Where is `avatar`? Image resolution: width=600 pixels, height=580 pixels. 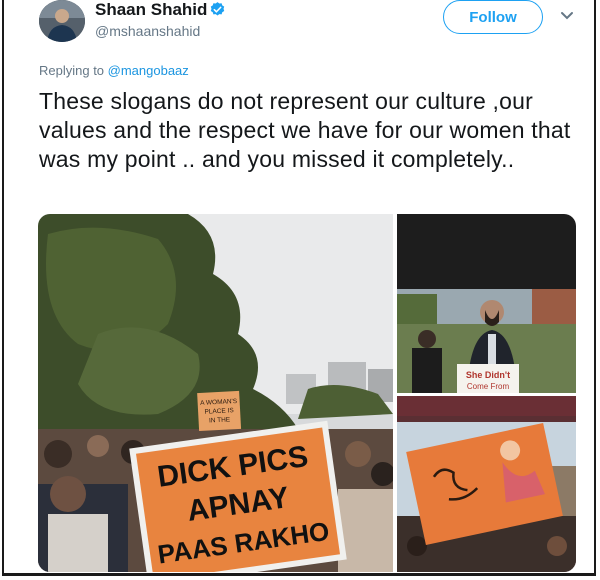
avatar is located at coordinates (62, 21).